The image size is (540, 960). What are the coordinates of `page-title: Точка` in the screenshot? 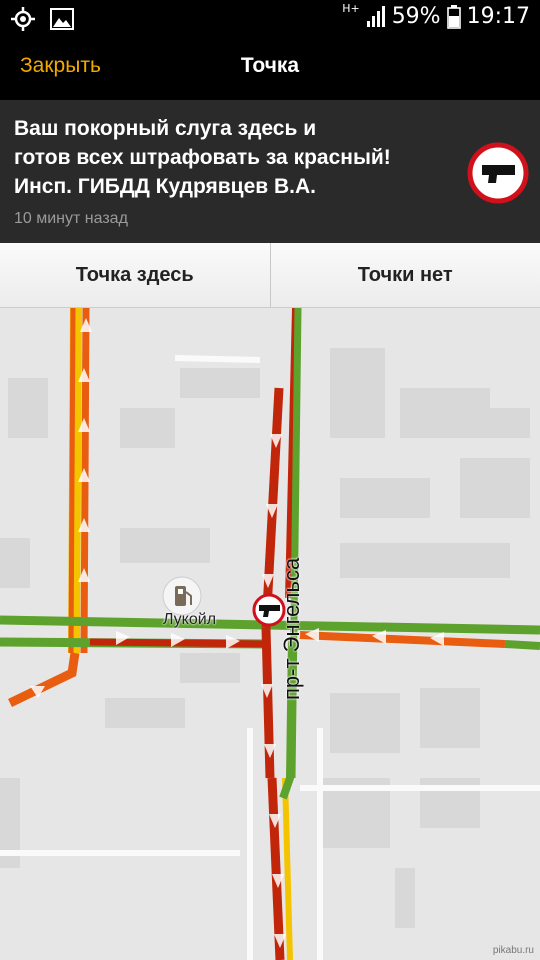 It's located at (270, 65).